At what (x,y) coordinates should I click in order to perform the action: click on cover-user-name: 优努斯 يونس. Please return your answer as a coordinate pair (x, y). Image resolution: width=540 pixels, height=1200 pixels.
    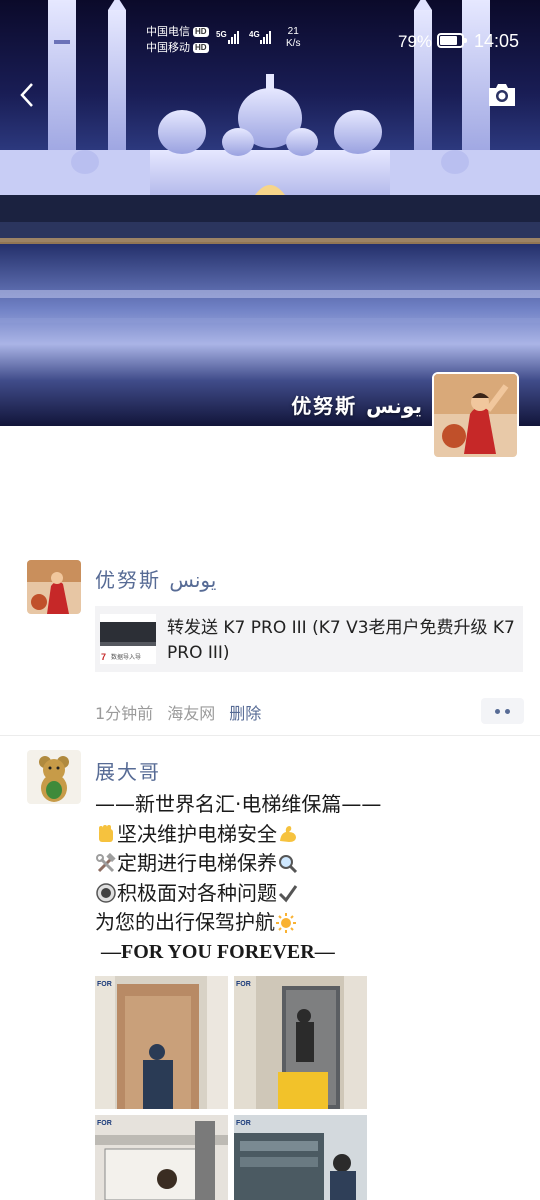
    Looking at the image, I should click on (356, 406).